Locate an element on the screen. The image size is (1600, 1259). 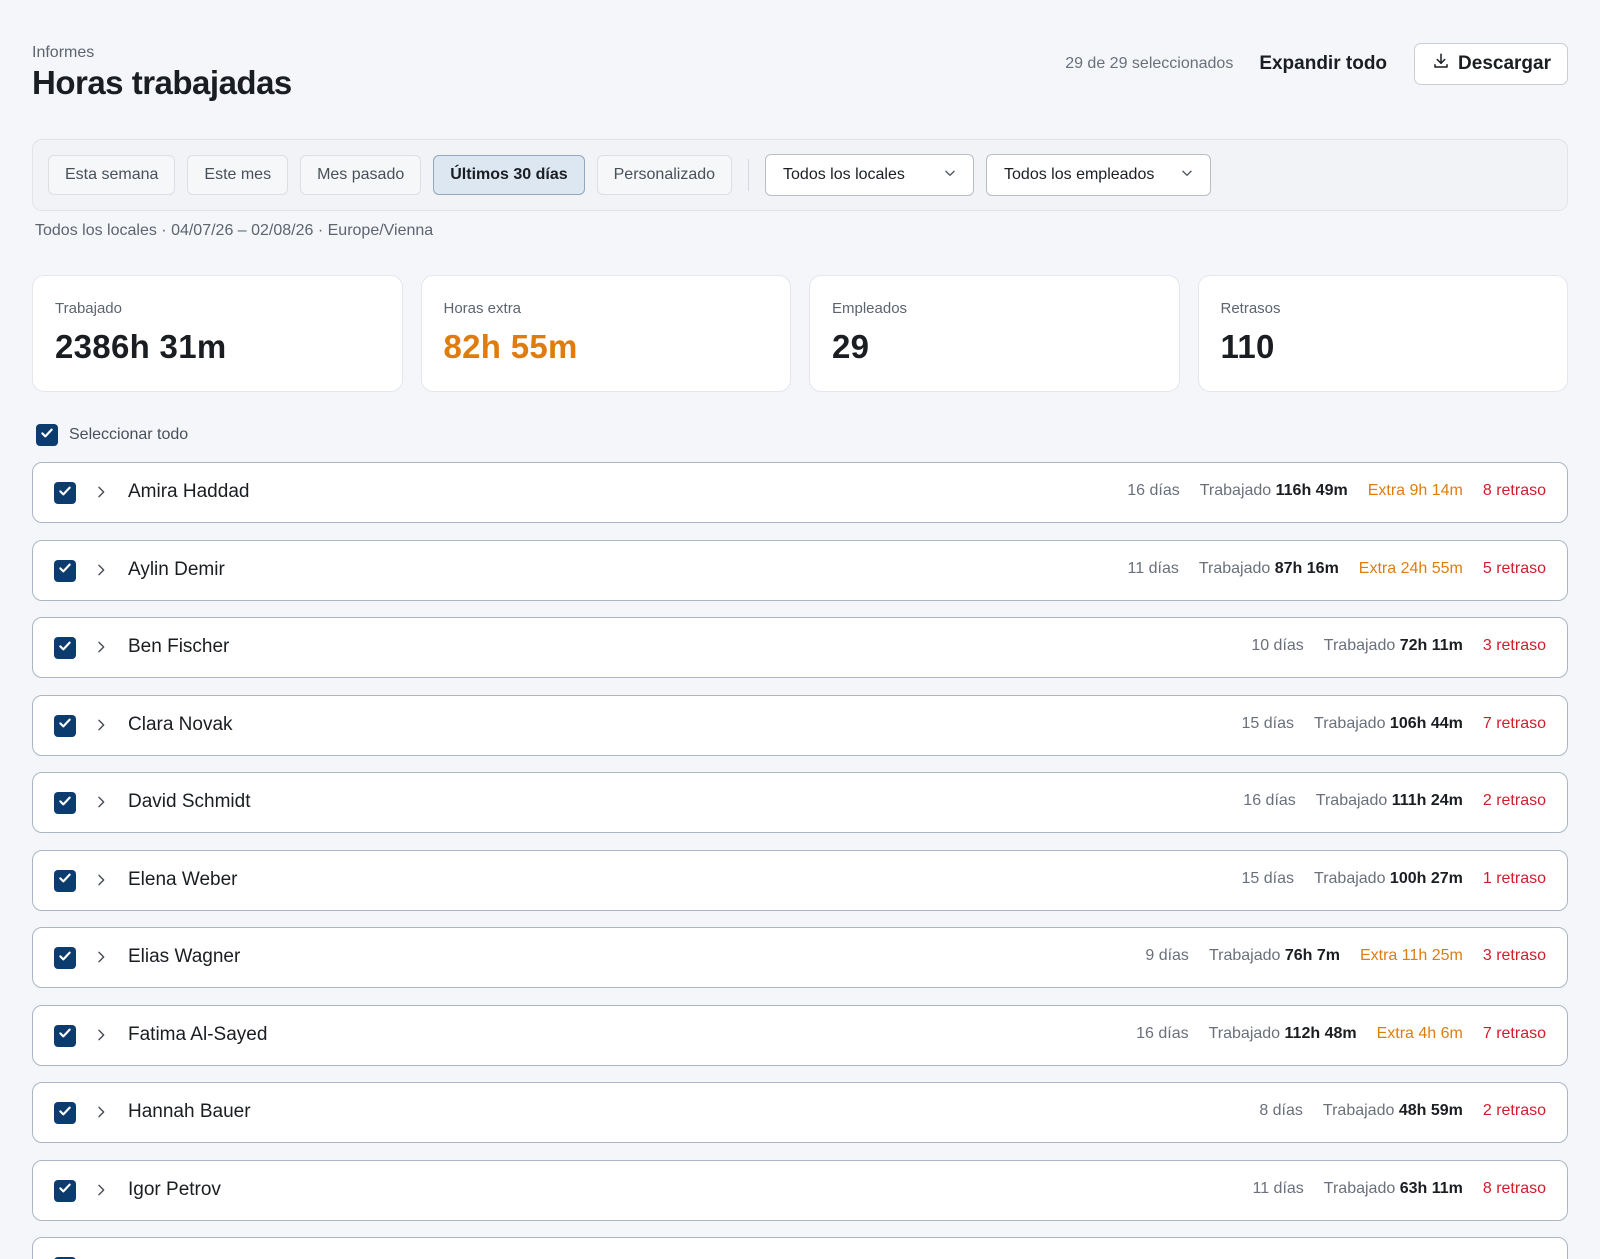
employee-name: Igor Petrov is located at coordinates (174, 1189).